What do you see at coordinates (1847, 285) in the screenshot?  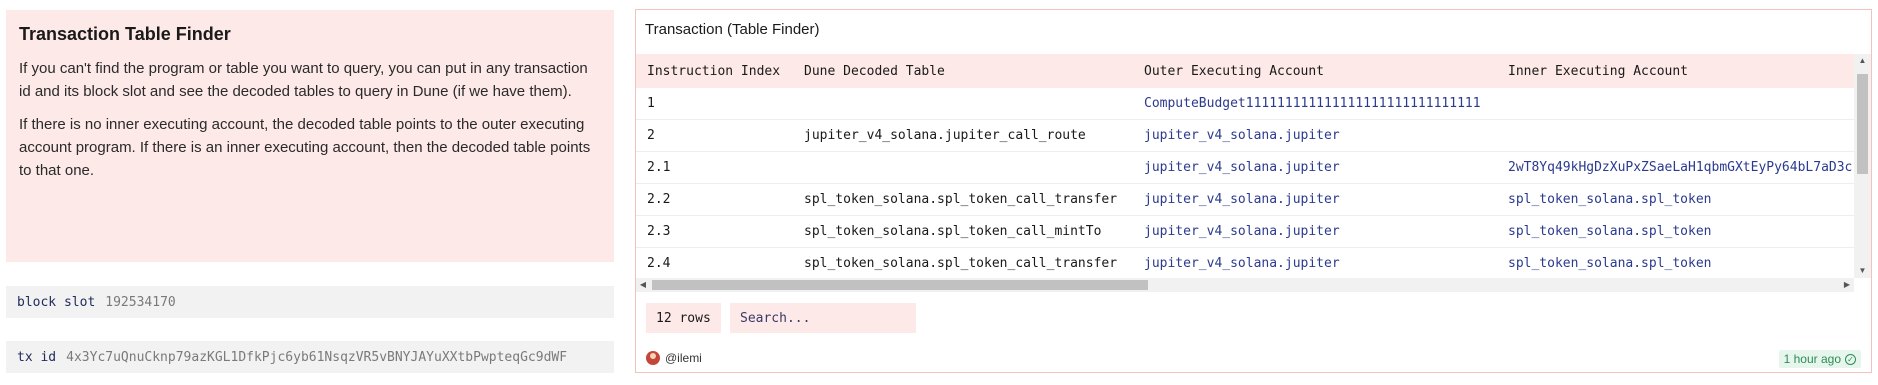 I see `arrow-right-icon: ▶` at bounding box center [1847, 285].